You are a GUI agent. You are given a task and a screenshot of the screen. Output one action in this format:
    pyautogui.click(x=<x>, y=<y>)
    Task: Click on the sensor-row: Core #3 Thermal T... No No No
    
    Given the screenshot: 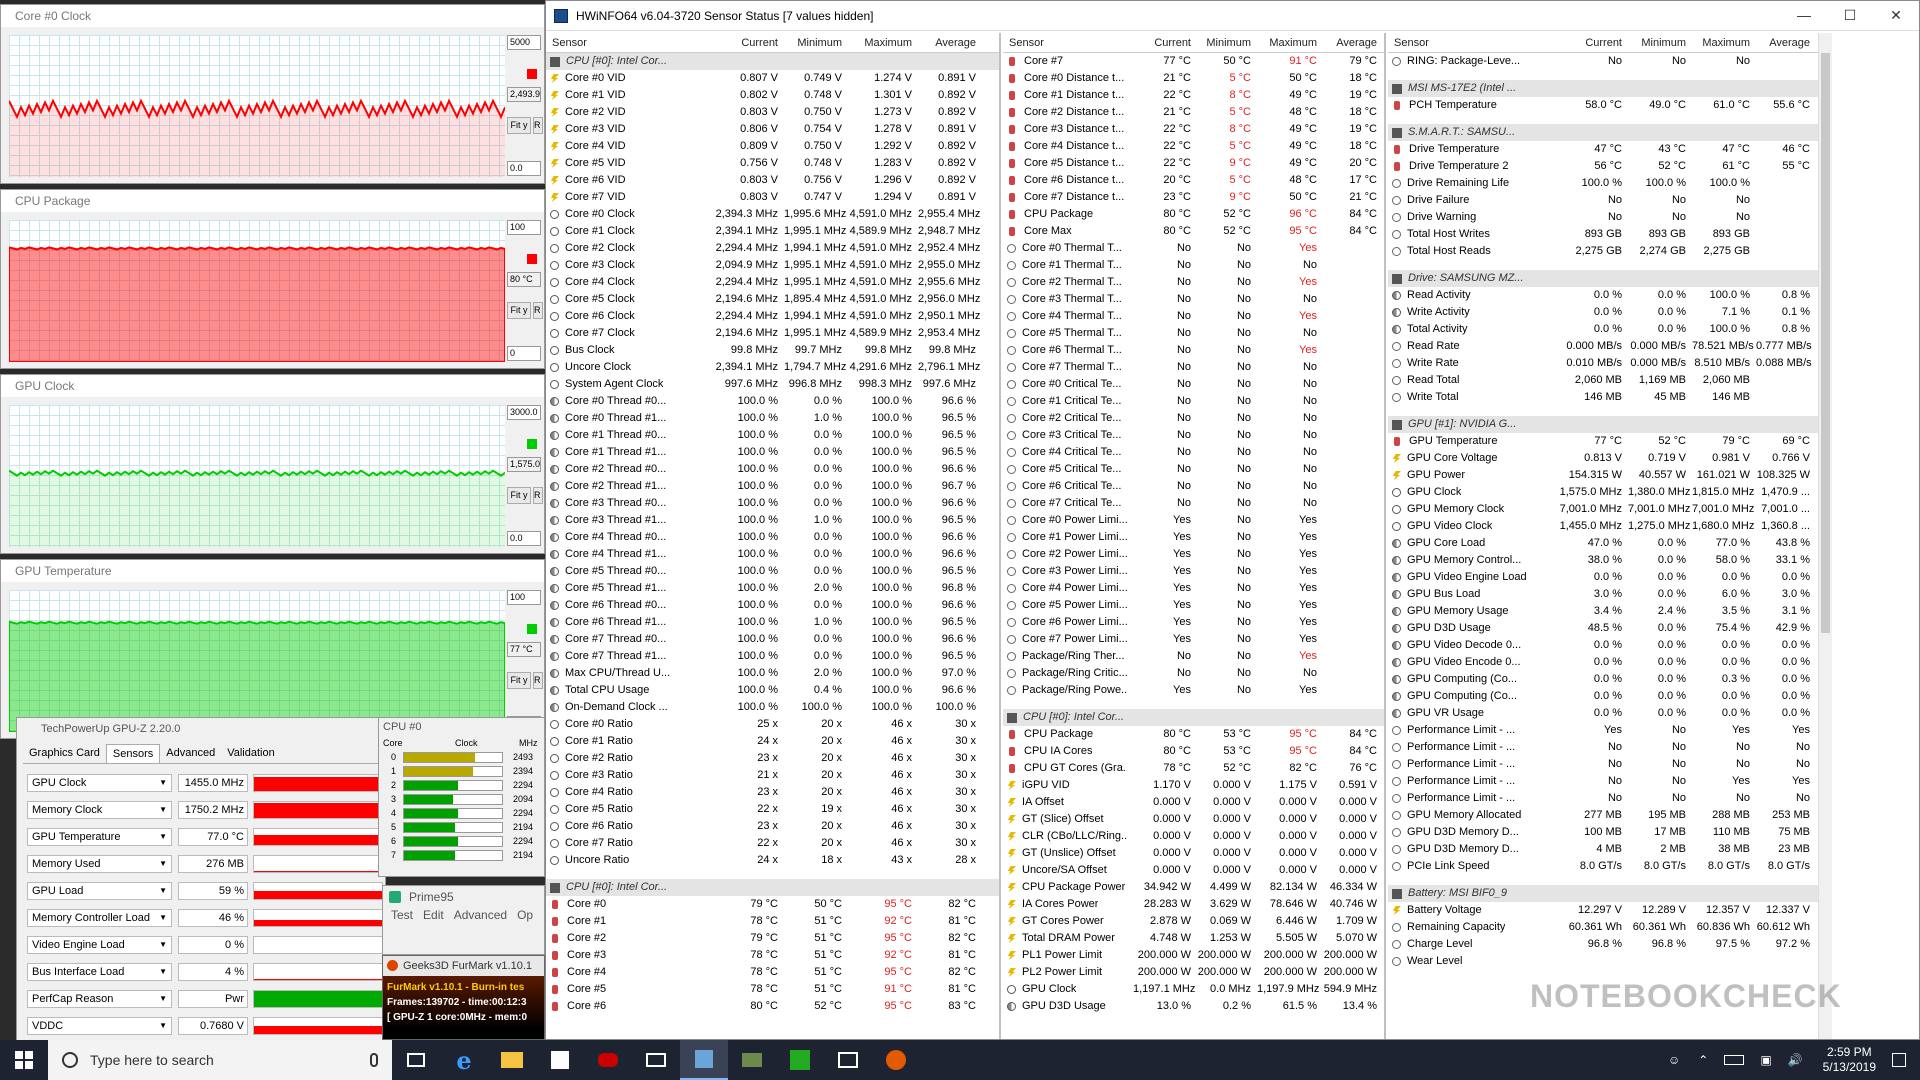 What is the action you would take?
    pyautogui.click(x=1193, y=299)
    